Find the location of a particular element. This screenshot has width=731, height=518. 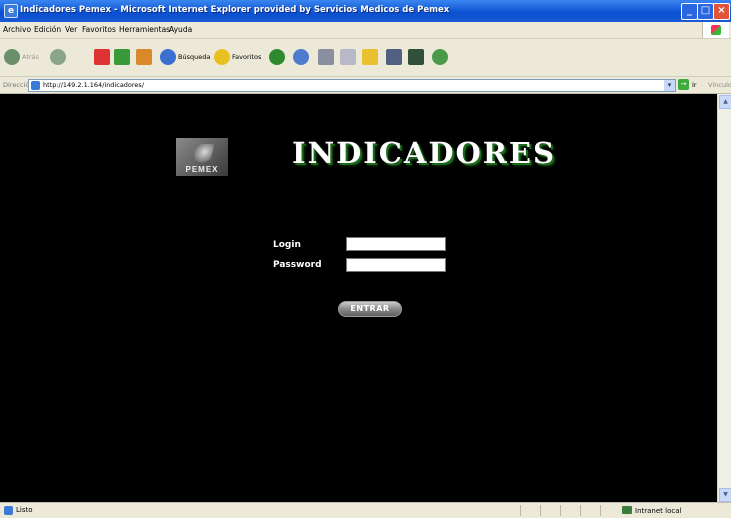

menu-favoritos: Favoritos is located at coordinates (99, 29).